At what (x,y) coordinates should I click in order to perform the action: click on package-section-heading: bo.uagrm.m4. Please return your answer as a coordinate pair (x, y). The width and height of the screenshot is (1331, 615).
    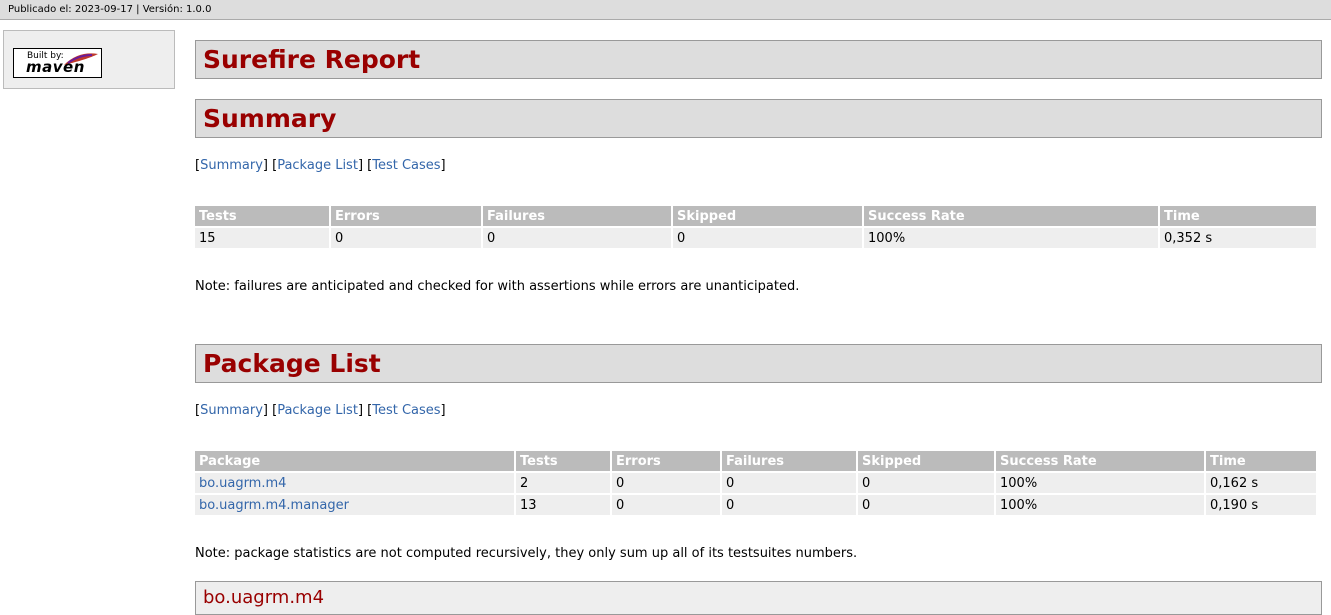
    Looking at the image, I should click on (758, 598).